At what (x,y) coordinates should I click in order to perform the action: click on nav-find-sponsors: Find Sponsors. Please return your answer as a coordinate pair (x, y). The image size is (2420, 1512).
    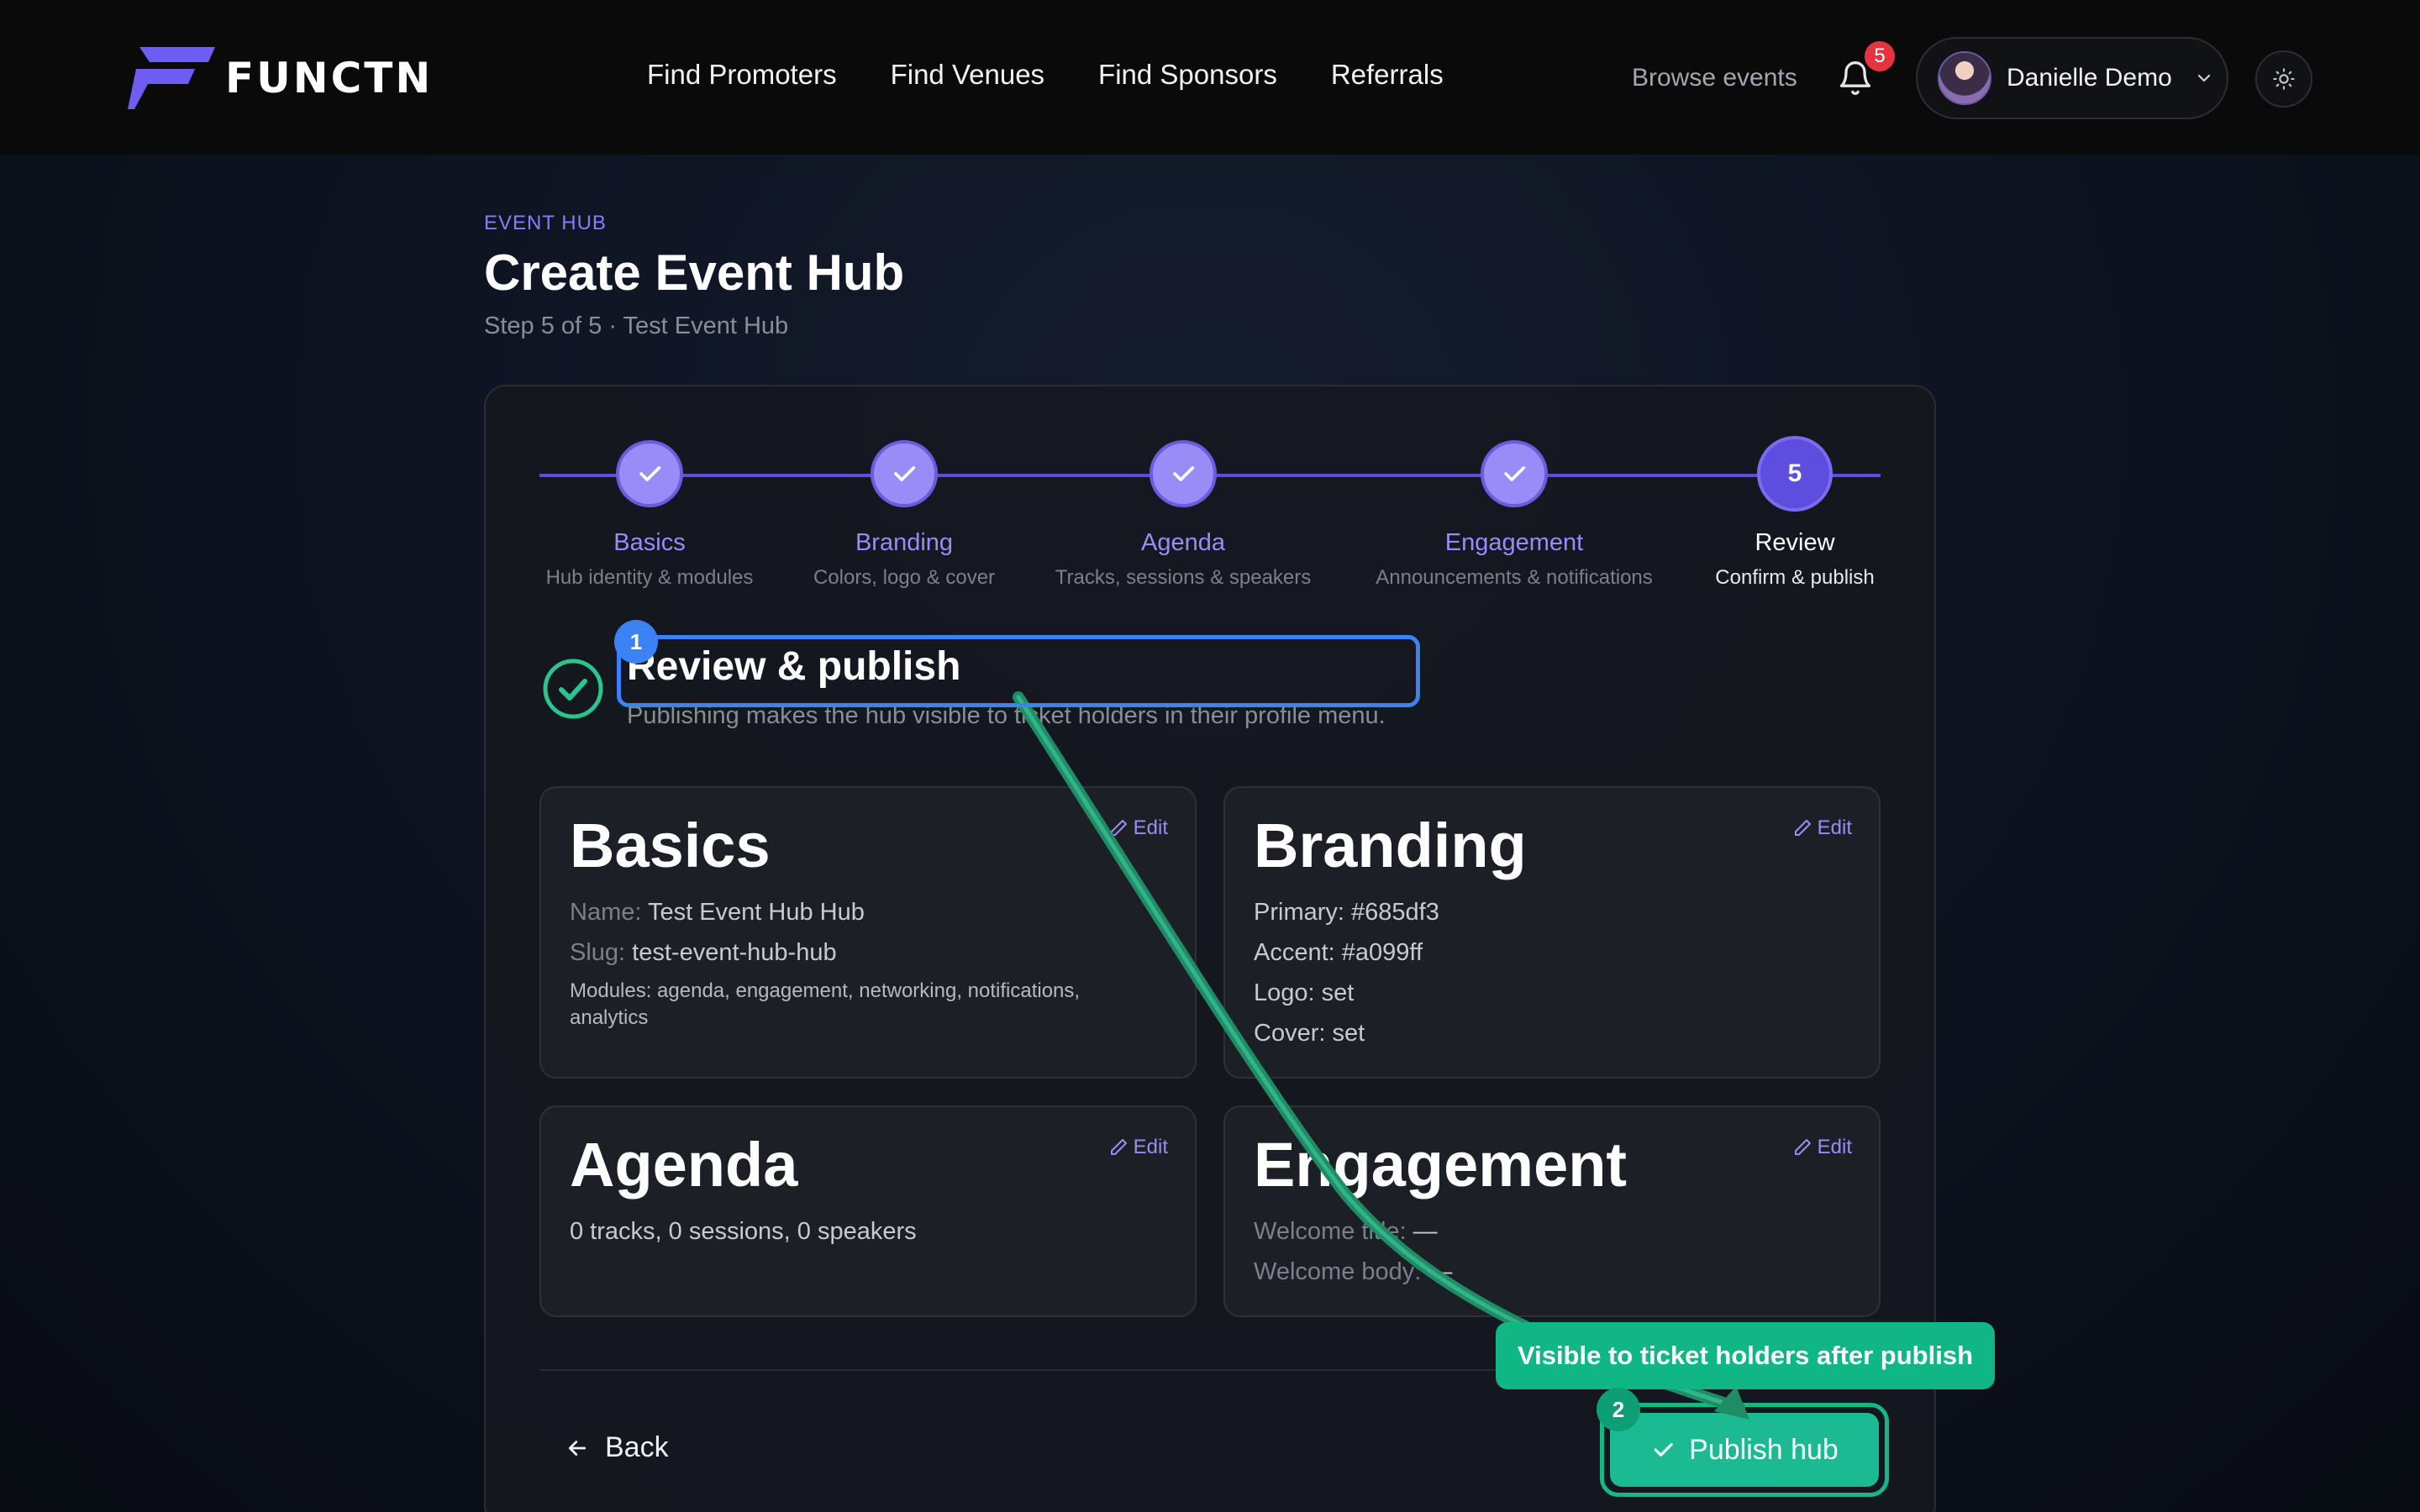
    Looking at the image, I should click on (1187, 75).